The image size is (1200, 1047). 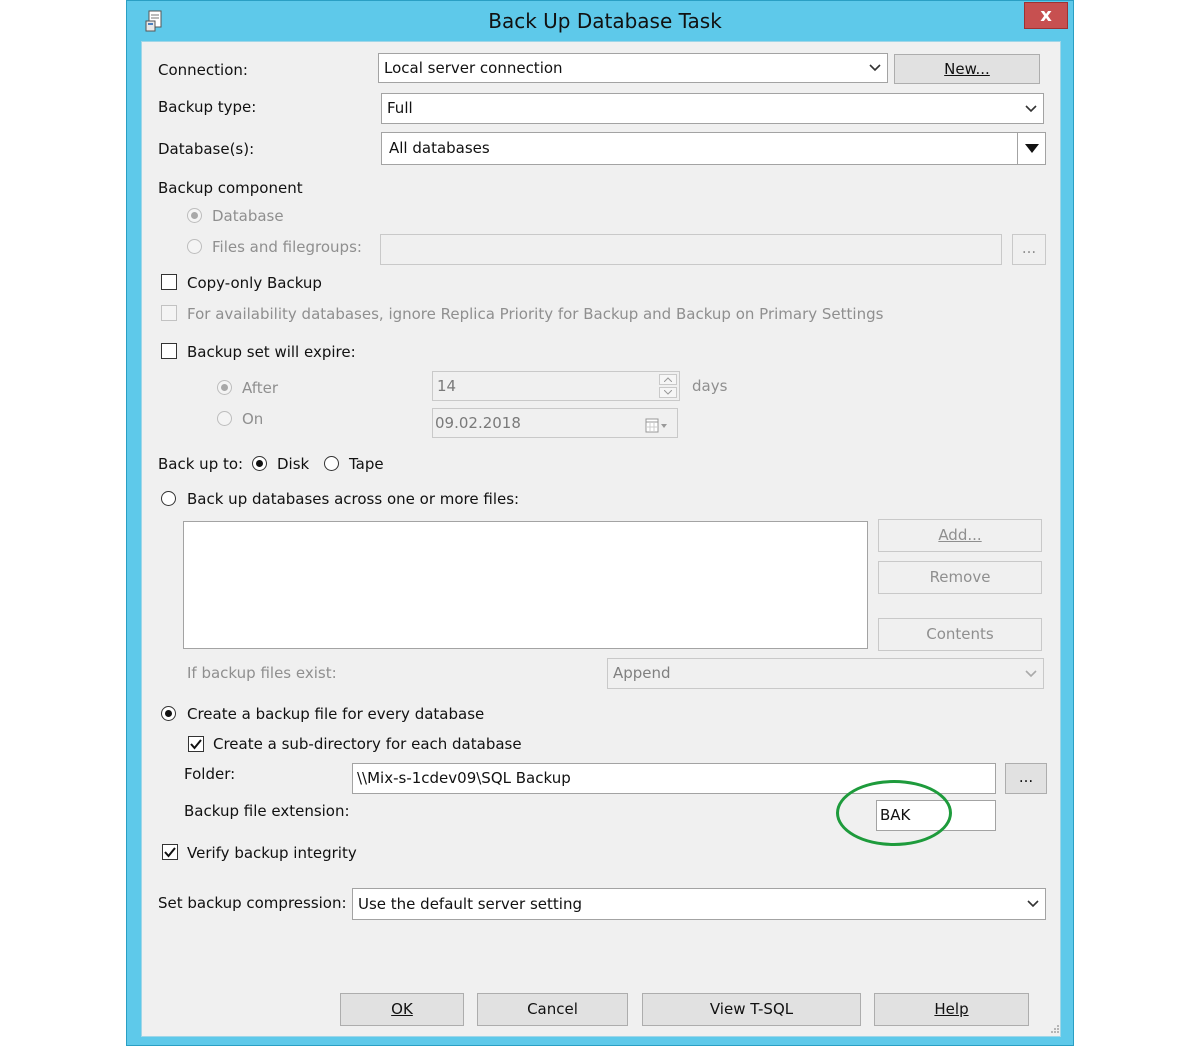 I want to click on ok-button: OK, so click(x=402, y=1009).